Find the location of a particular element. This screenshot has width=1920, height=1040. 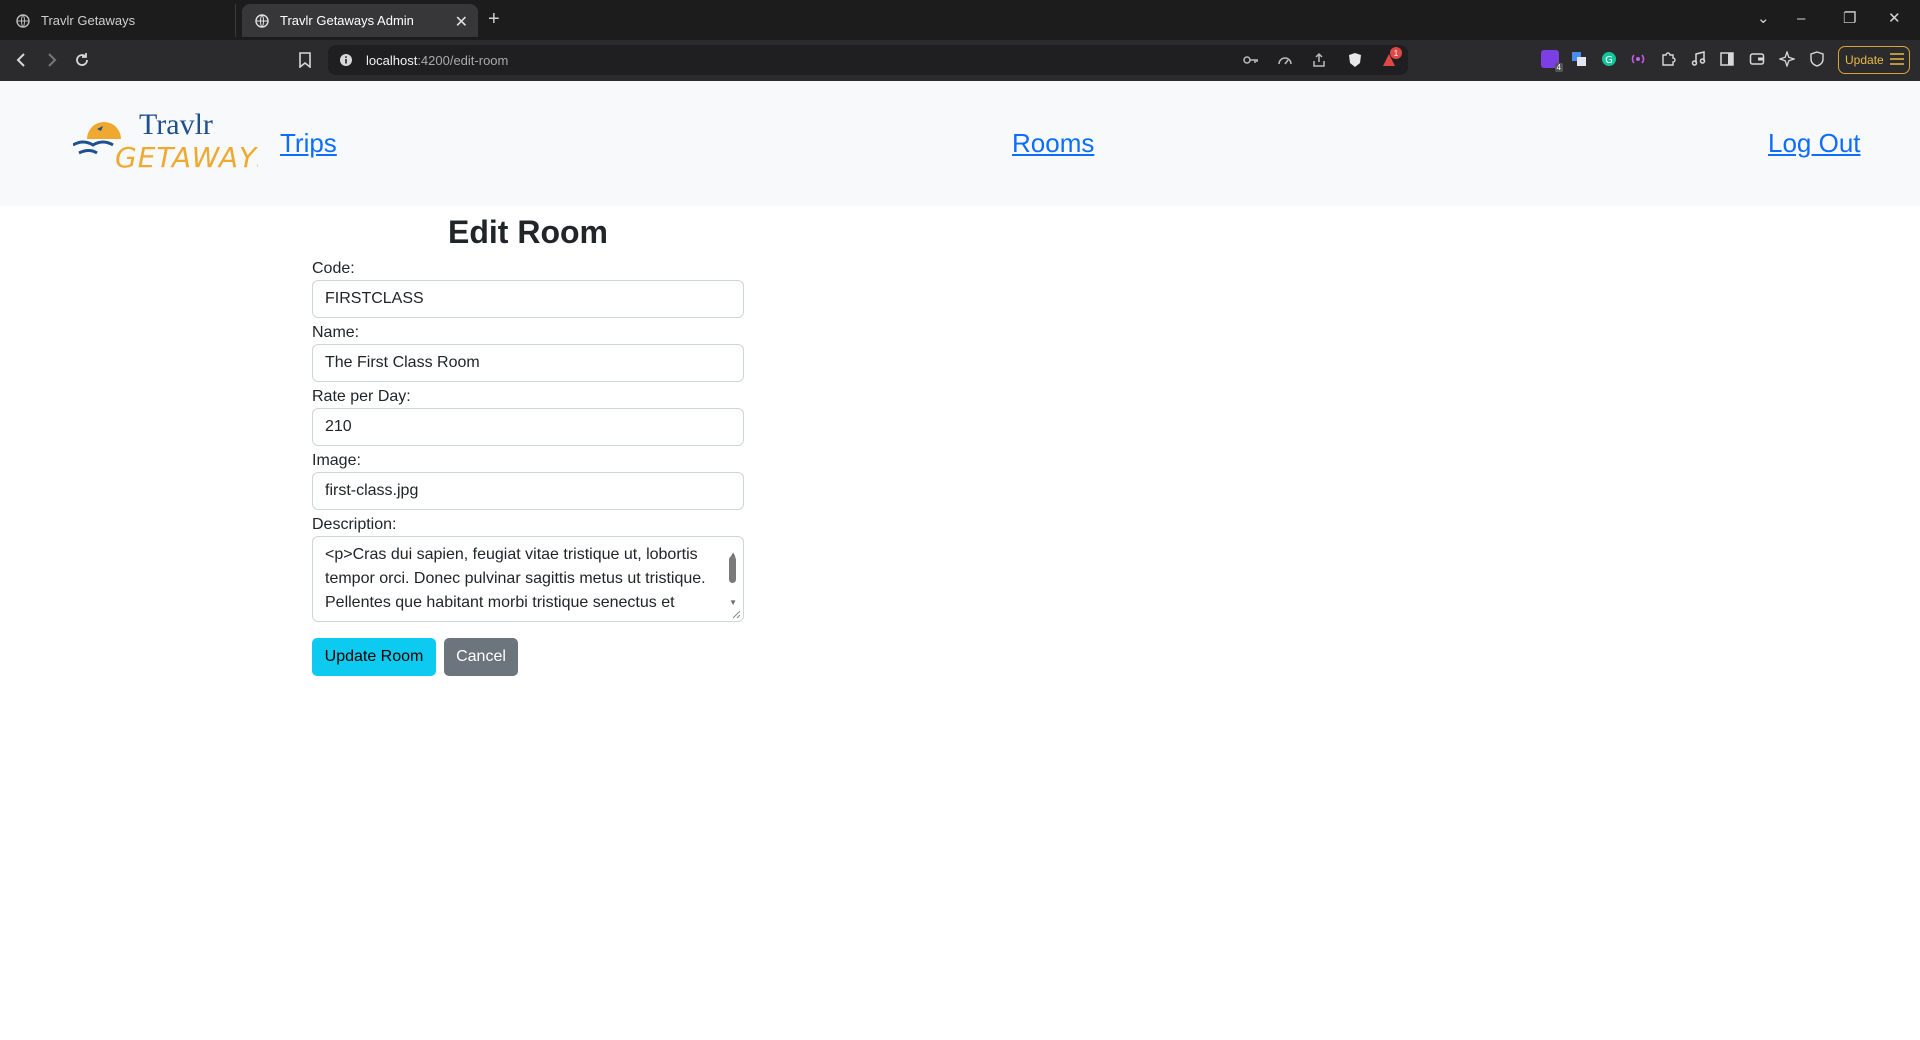

extensions-puzzle-icon is located at coordinates (1668, 59).